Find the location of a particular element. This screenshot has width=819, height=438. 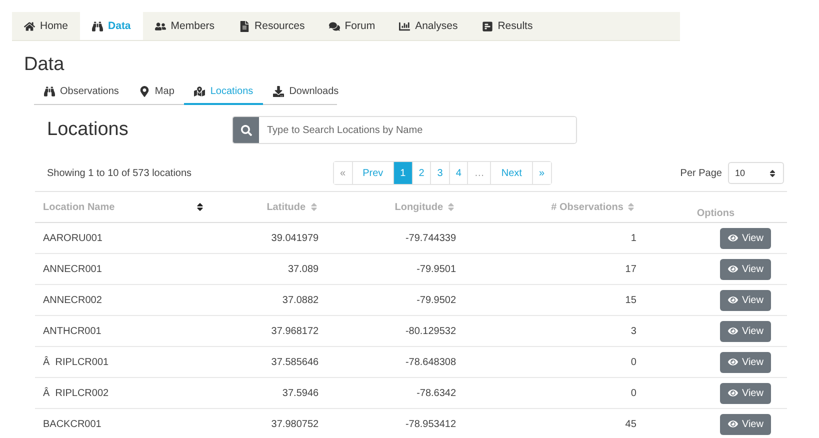

nav-tab: Analyses is located at coordinates (428, 26).